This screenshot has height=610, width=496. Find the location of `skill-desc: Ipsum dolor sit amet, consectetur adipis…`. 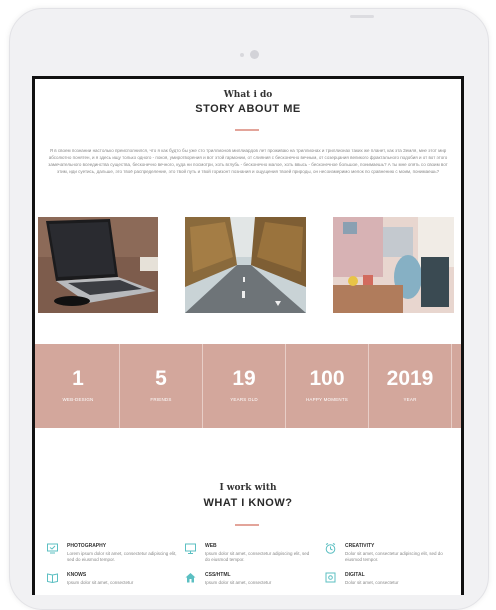

skill-desc: Ipsum dolor sit amet, consectetur adipis… is located at coordinates (257, 556).